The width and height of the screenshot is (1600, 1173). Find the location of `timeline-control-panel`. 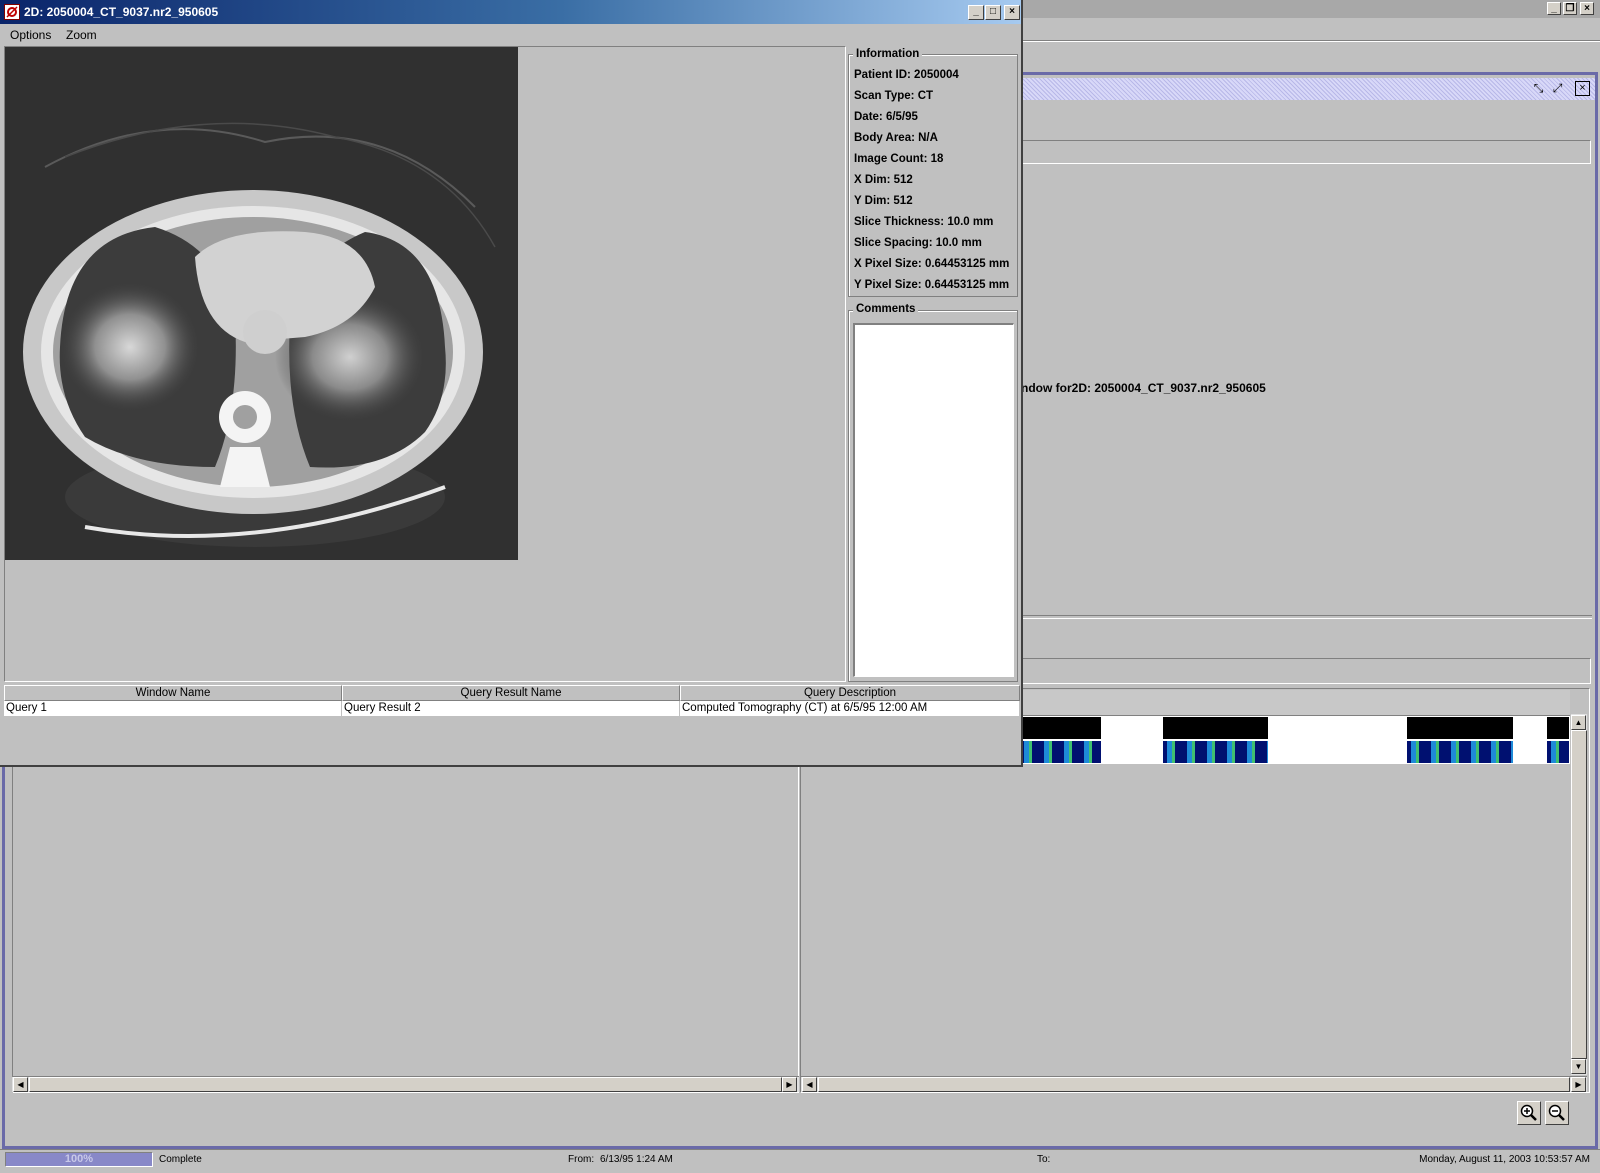

timeline-control-panel is located at coordinates (1298, 671).